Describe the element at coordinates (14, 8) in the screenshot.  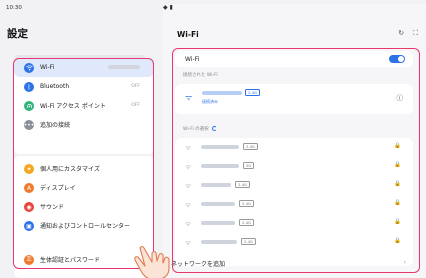
I see `status-time: 10:30` at that location.